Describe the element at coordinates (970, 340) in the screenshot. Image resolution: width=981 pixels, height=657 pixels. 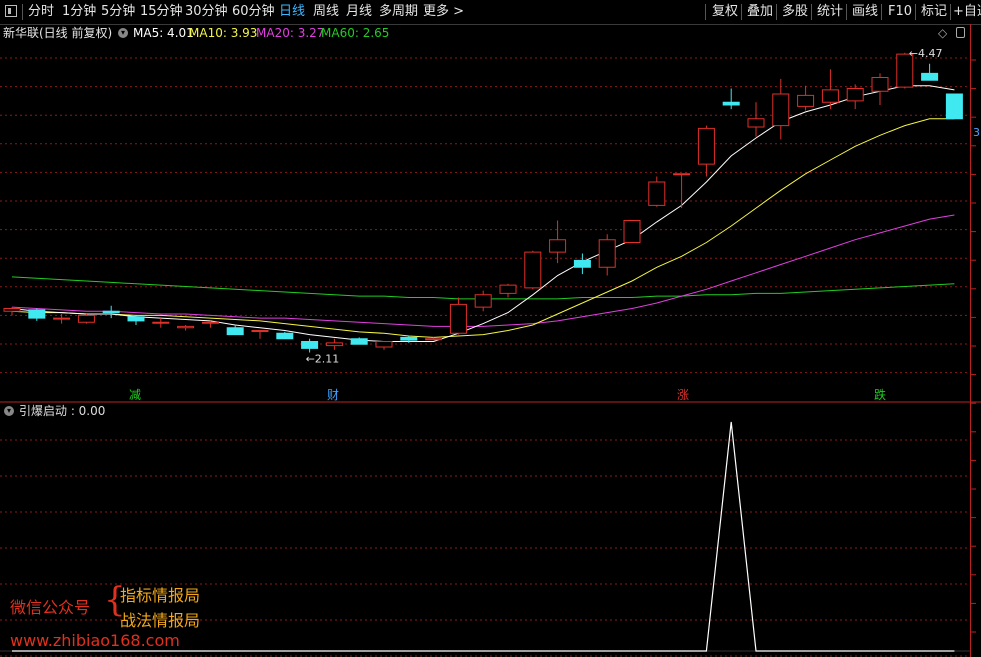
I see `right-price-axis` at that location.